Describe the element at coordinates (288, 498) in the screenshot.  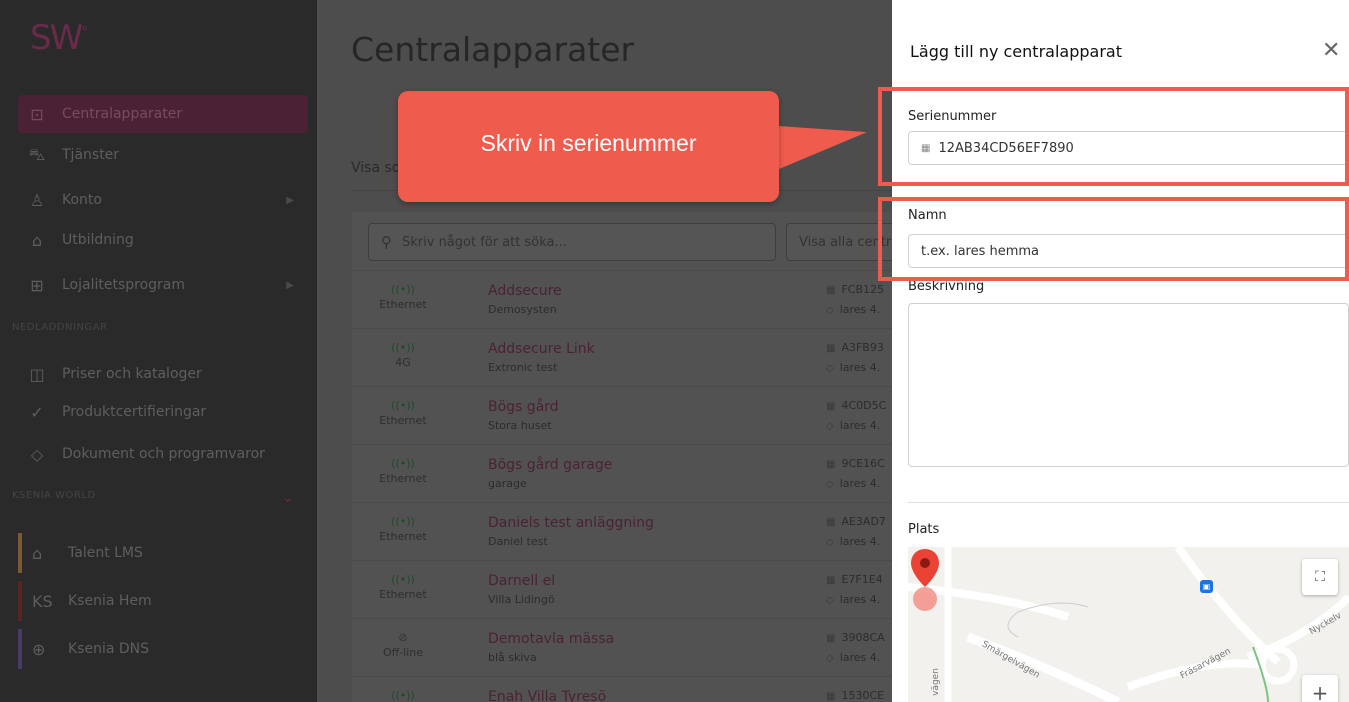
I see `chevron-down-icon: ⌄` at that location.